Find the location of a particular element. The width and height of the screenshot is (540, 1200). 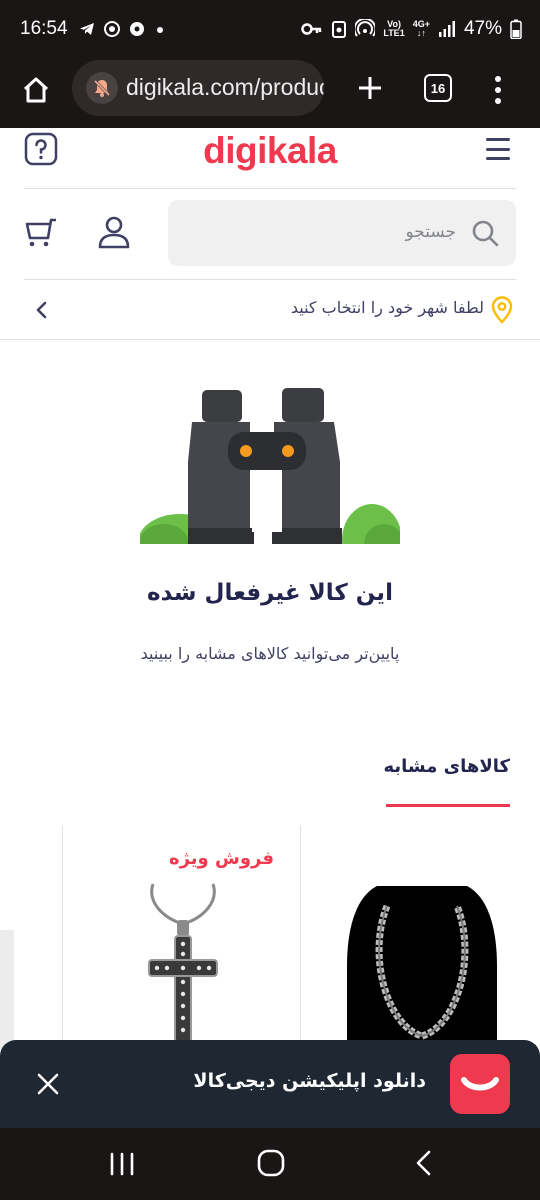

cart-icon is located at coordinates (42, 232).